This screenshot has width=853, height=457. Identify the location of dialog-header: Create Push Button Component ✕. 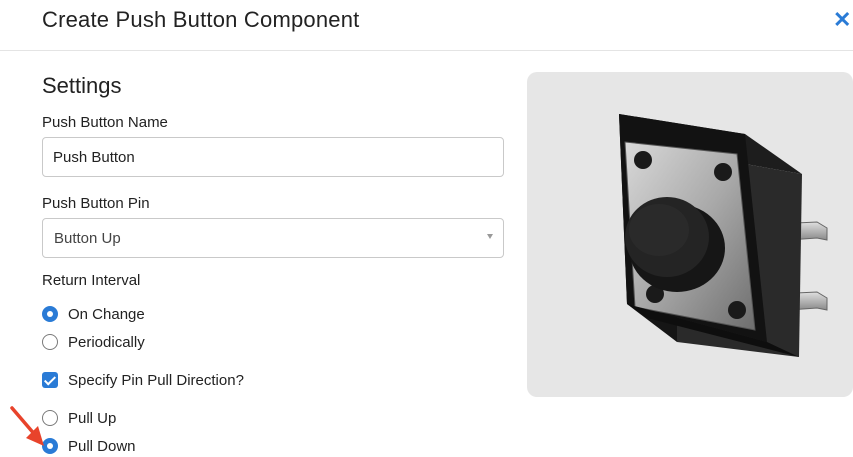
(426, 25).